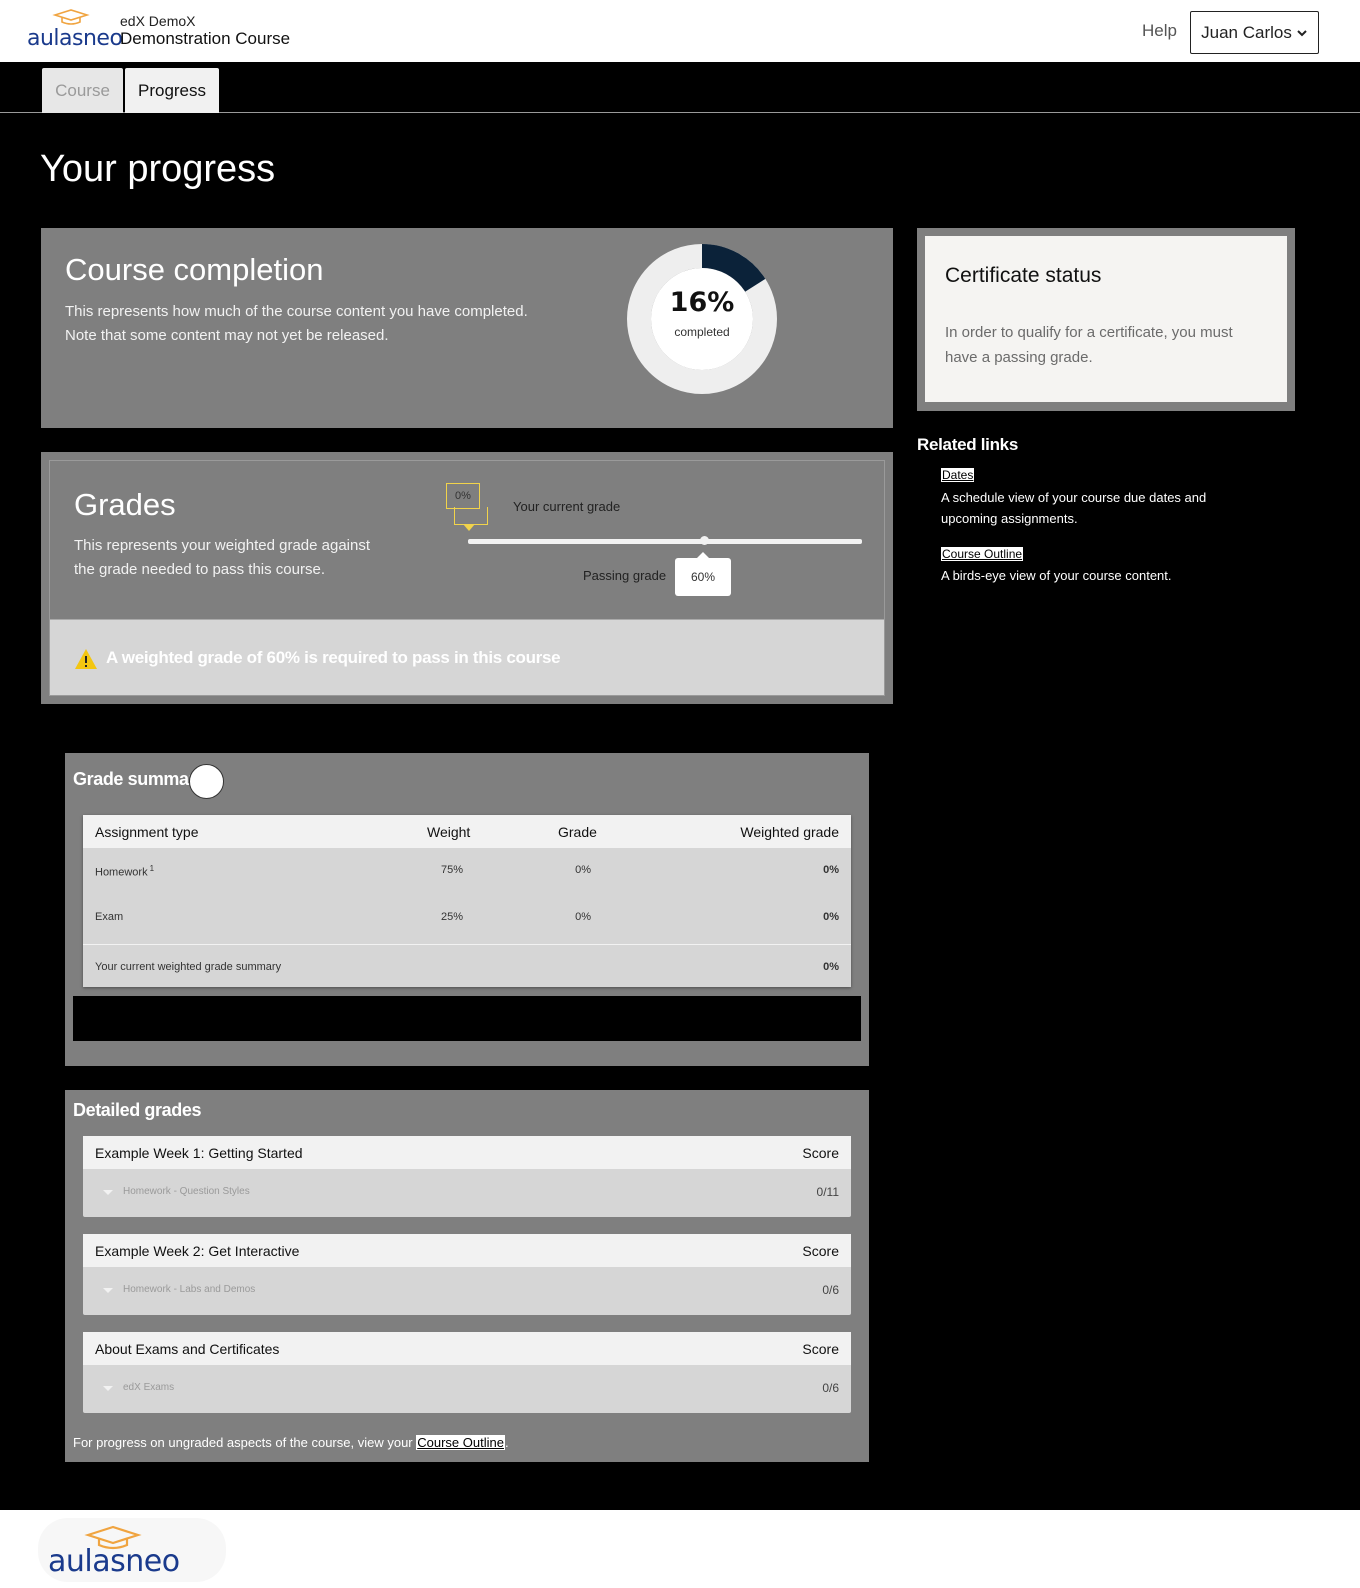  I want to click on passing-grade-value: 60%, so click(703, 574).